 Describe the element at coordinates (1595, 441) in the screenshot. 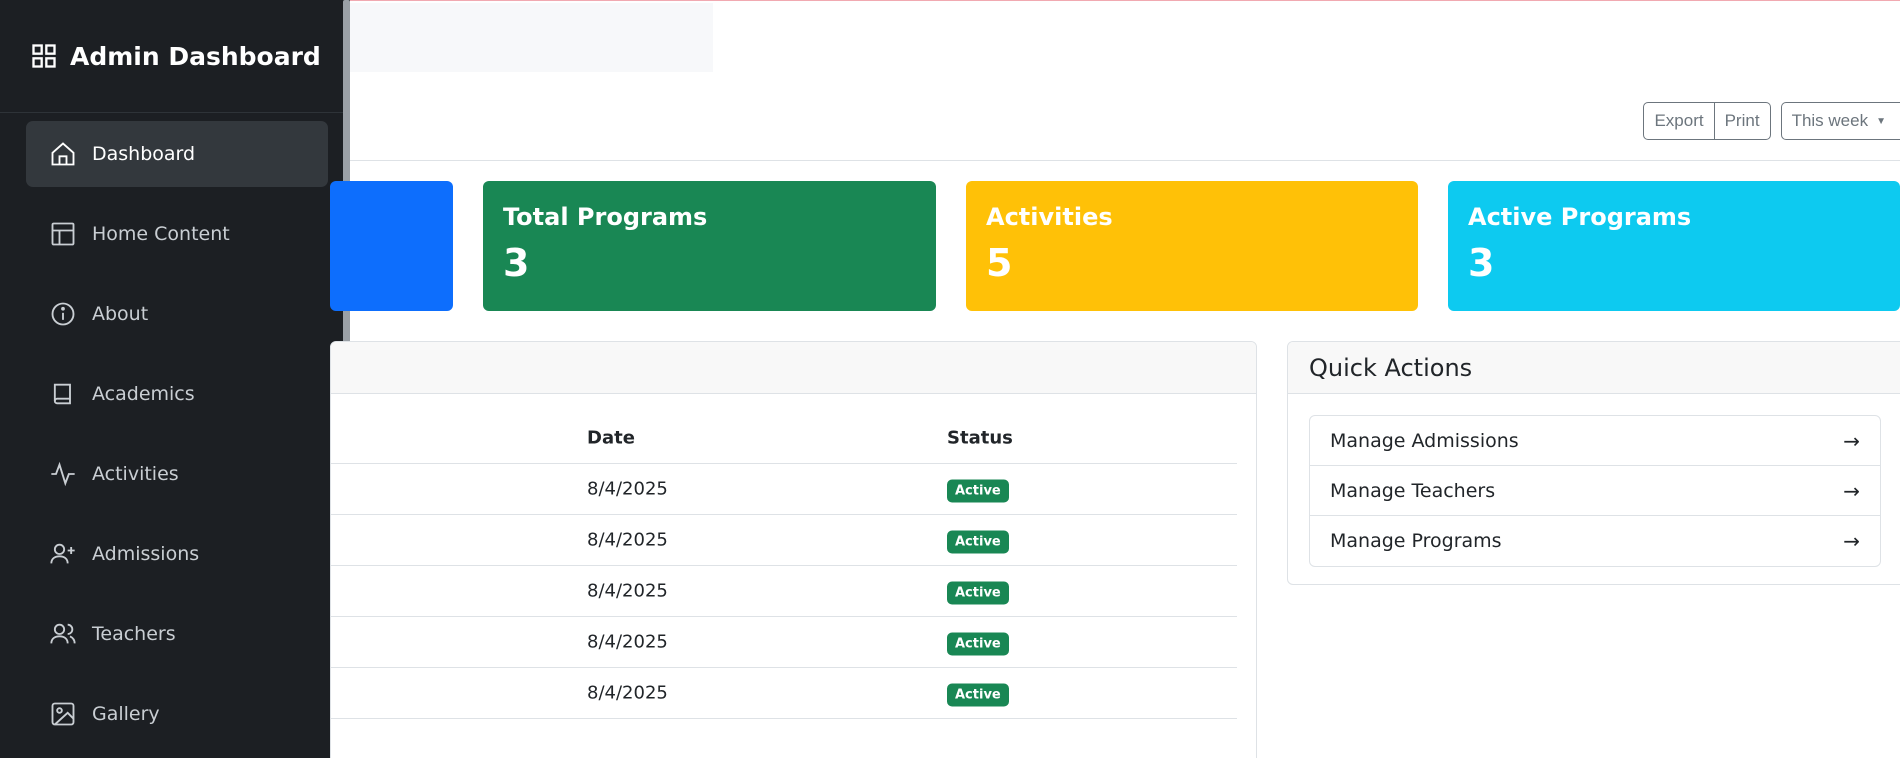

I see `manage-admissions-link: Manage Admissions →` at that location.